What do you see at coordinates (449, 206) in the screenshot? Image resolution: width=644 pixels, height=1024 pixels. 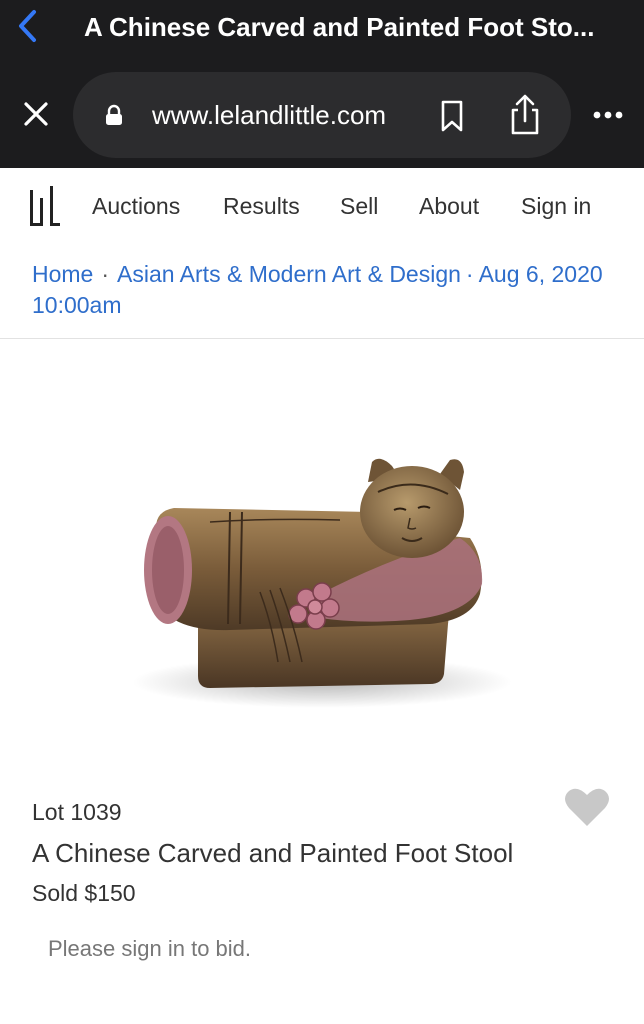 I see `nav-about: About` at bounding box center [449, 206].